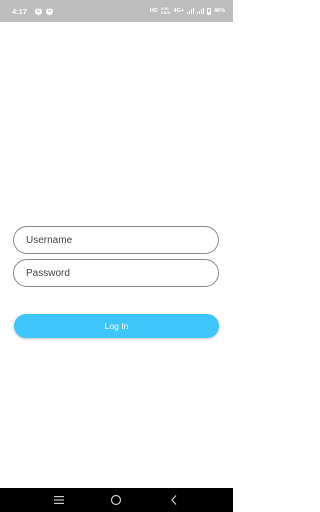 The height and width of the screenshot is (512, 320). I want to click on home-icon, so click(116, 500).